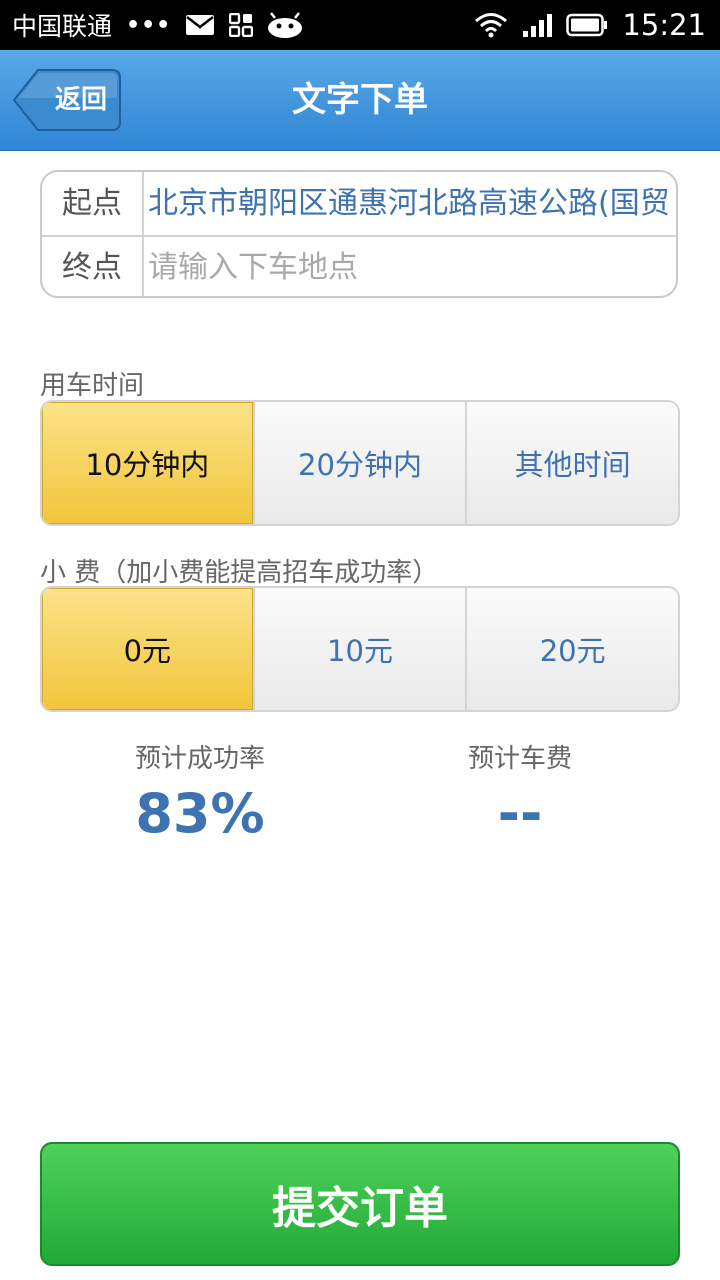 The image size is (720, 1280). What do you see at coordinates (537, 25) in the screenshot?
I see `signal-icon` at bounding box center [537, 25].